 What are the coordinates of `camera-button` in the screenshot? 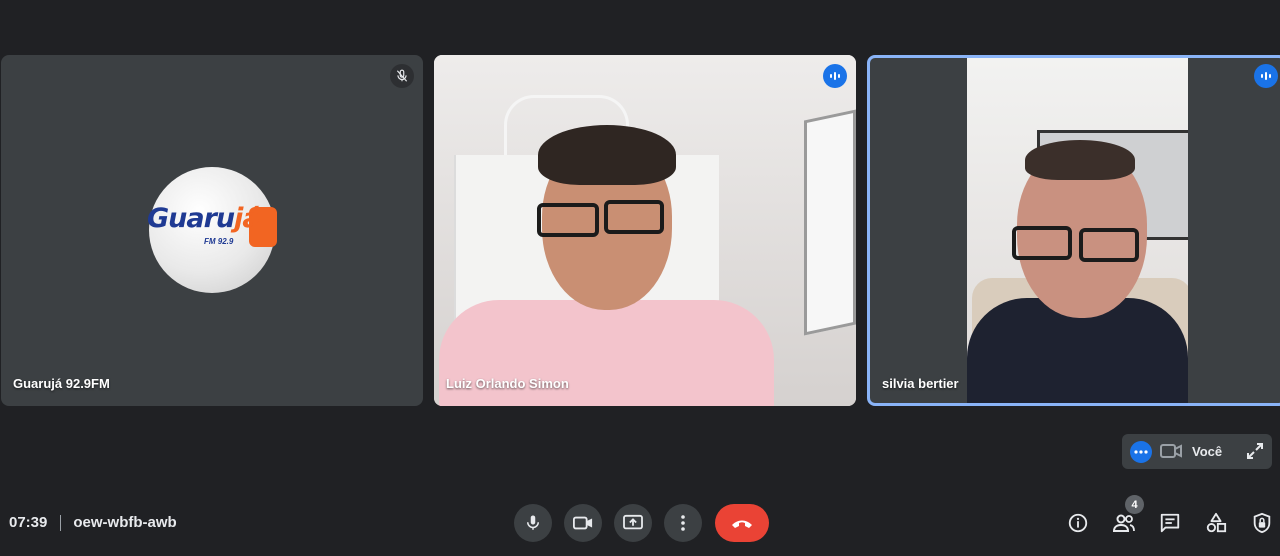 It's located at (583, 523).